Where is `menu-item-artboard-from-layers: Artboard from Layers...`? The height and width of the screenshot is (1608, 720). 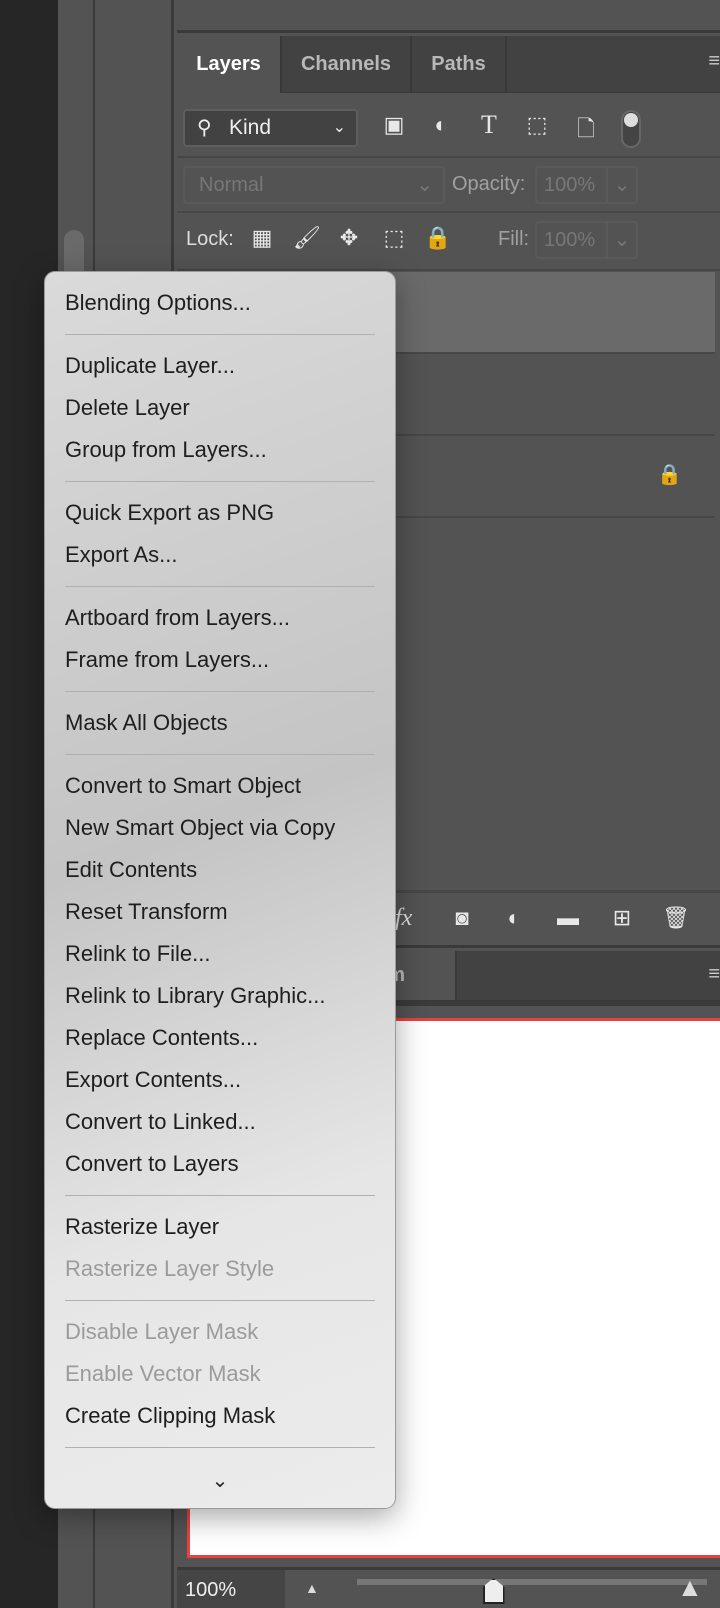
menu-item-artboard-from-layers: Artboard from Layers... is located at coordinates (220, 618).